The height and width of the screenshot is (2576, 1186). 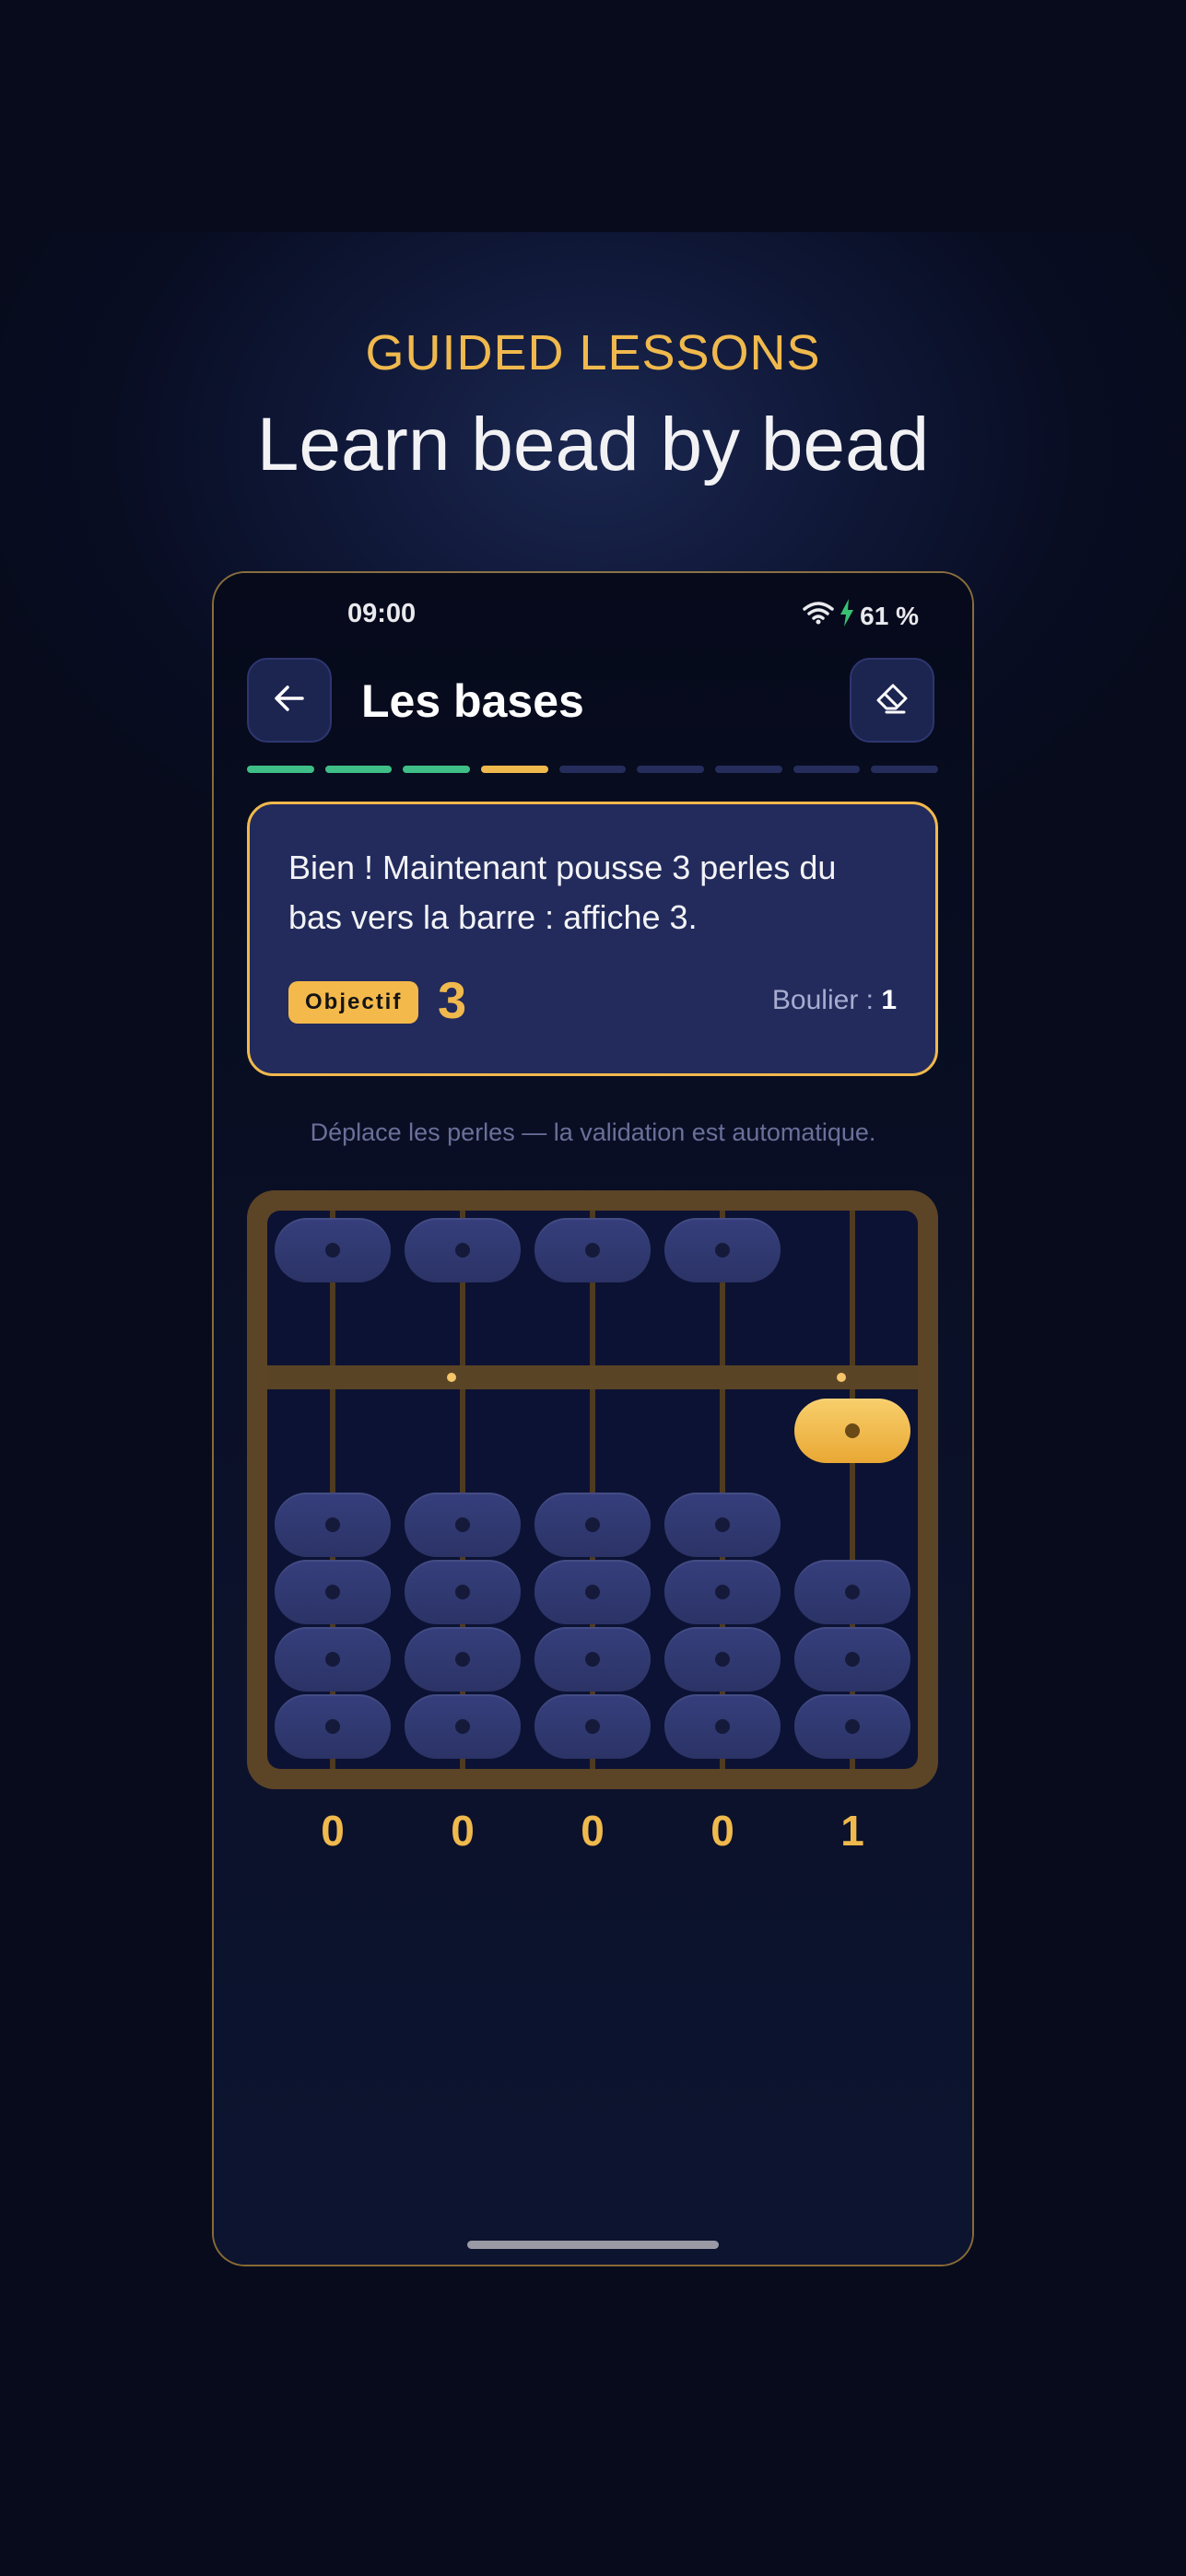 What do you see at coordinates (818, 616) in the screenshot?
I see `wifi-icon` at bounding box center [818, 616].